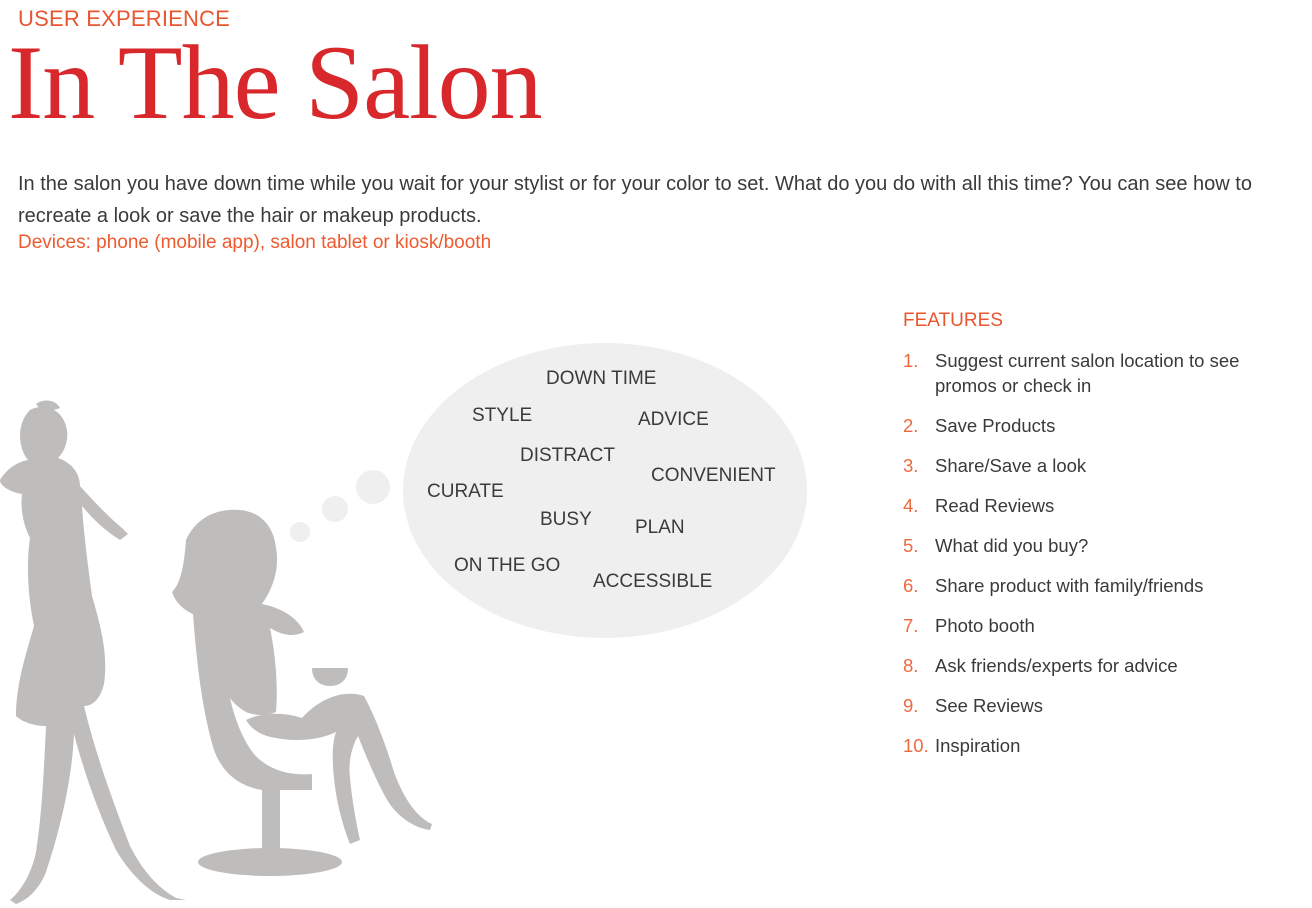 Image resolution: width=1312 pixels, height=908 pixels. Describe the element at coordinates (911, 545) in the screenshot. I see `feature-number: 5.` at that location.